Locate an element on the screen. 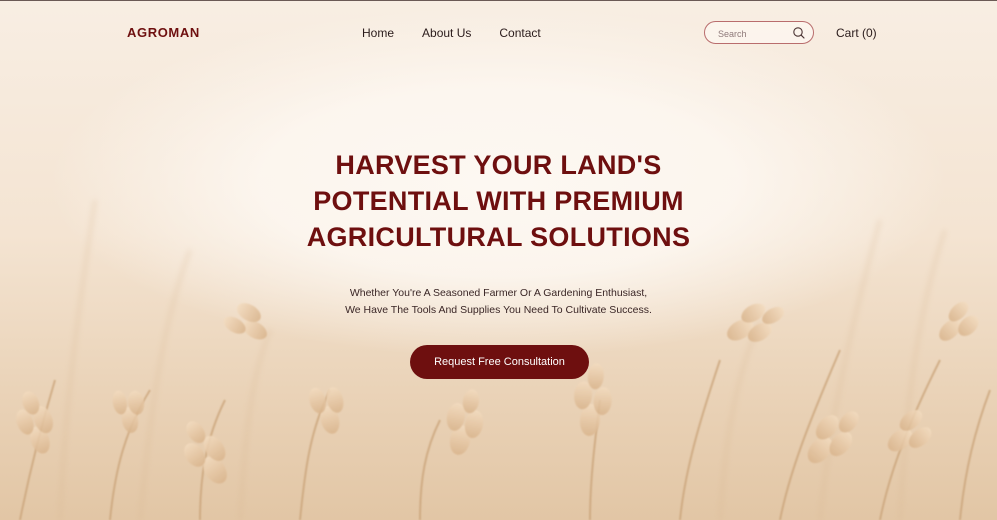  nav-link-about-us: About Us is located at coordinates (446, 33).